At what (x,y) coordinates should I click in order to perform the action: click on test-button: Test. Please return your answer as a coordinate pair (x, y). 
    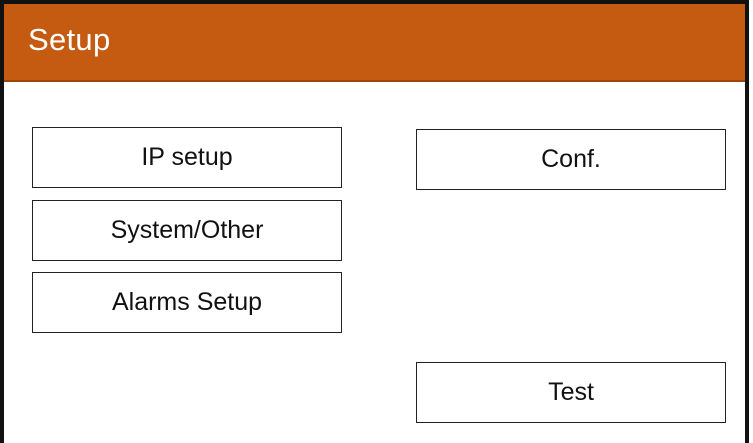
    Looking at the image, I should click on (571, 392).